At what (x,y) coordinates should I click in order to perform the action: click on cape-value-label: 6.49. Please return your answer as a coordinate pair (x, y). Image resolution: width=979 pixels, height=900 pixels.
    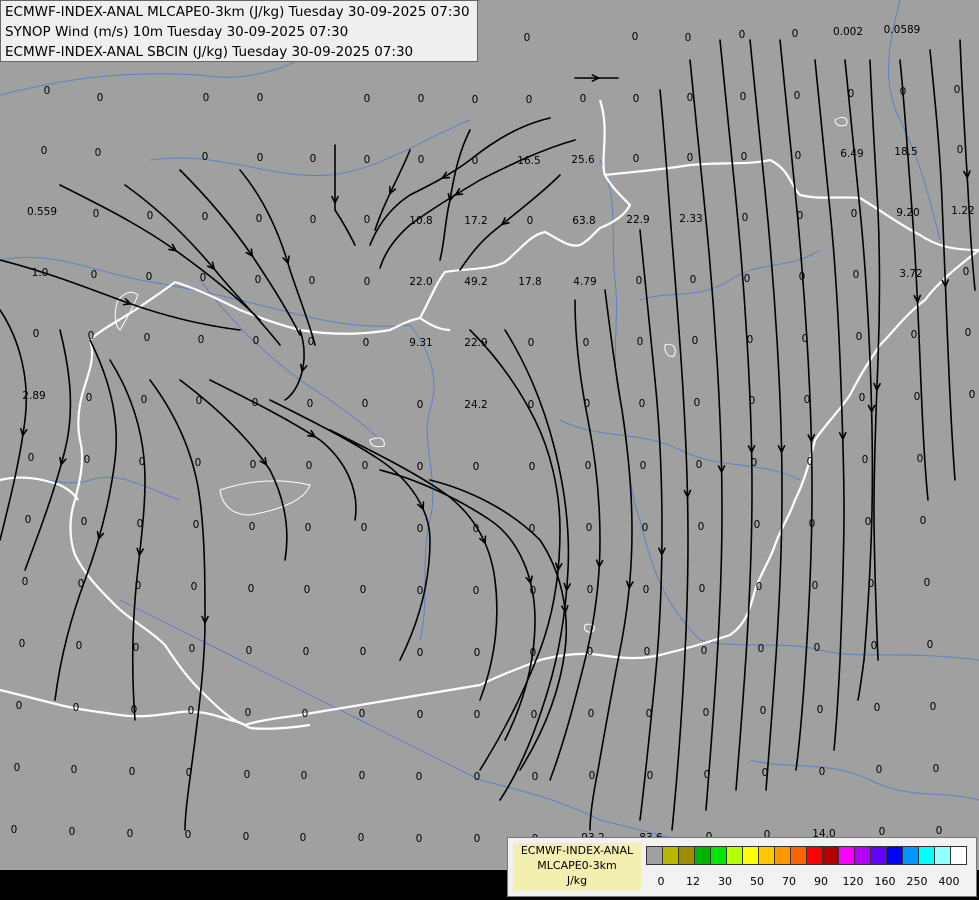
    Looking at the image, I should click on (851, 154).